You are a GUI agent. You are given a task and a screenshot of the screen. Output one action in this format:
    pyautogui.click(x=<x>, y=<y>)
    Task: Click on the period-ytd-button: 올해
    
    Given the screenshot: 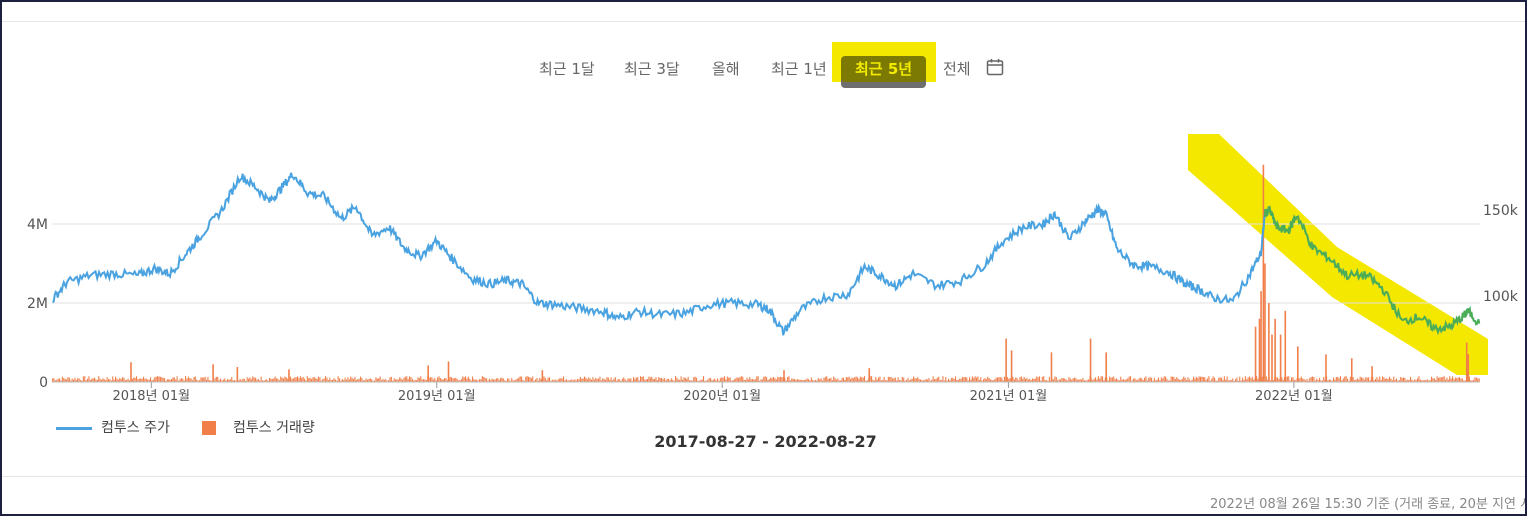 What is the action you would take?
    pyautogui.click(x=726, y=69)
    